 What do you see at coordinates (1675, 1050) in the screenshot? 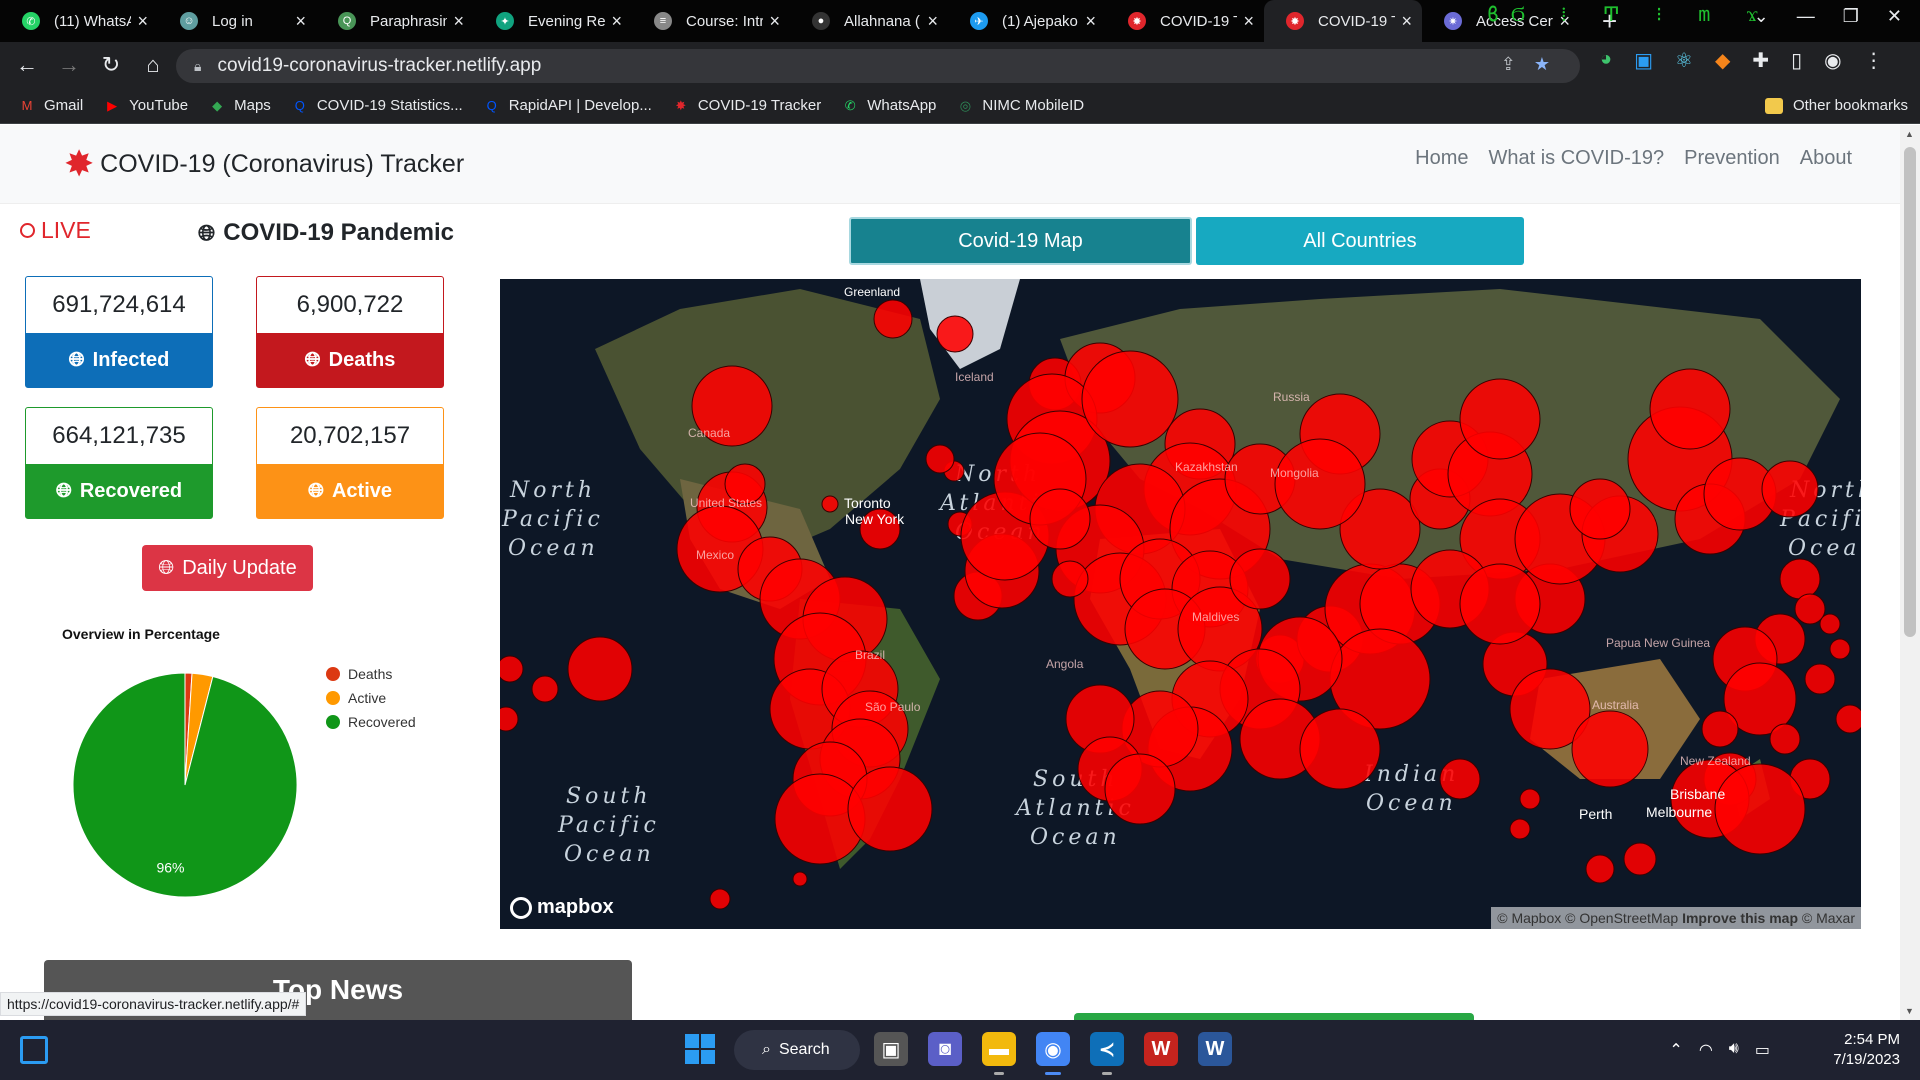
I see `chevron-up-icon: ⌃` at bounding box center [1675, 1050].